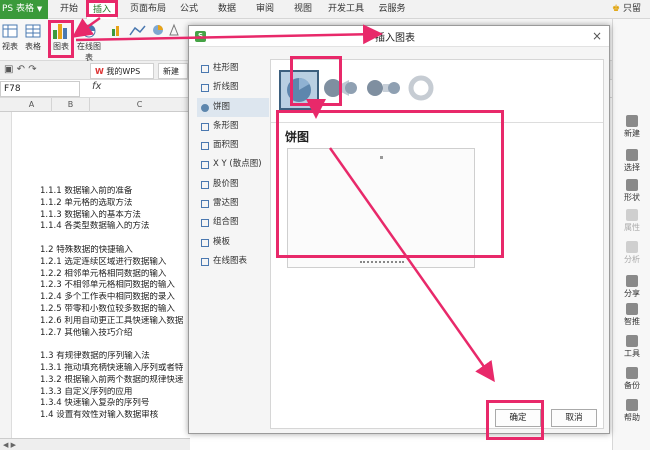  What do you see at coordinates (229, 34) in the screenshot?
I see `arrow-chart-to-dialog` at bounding box center [229, 34].